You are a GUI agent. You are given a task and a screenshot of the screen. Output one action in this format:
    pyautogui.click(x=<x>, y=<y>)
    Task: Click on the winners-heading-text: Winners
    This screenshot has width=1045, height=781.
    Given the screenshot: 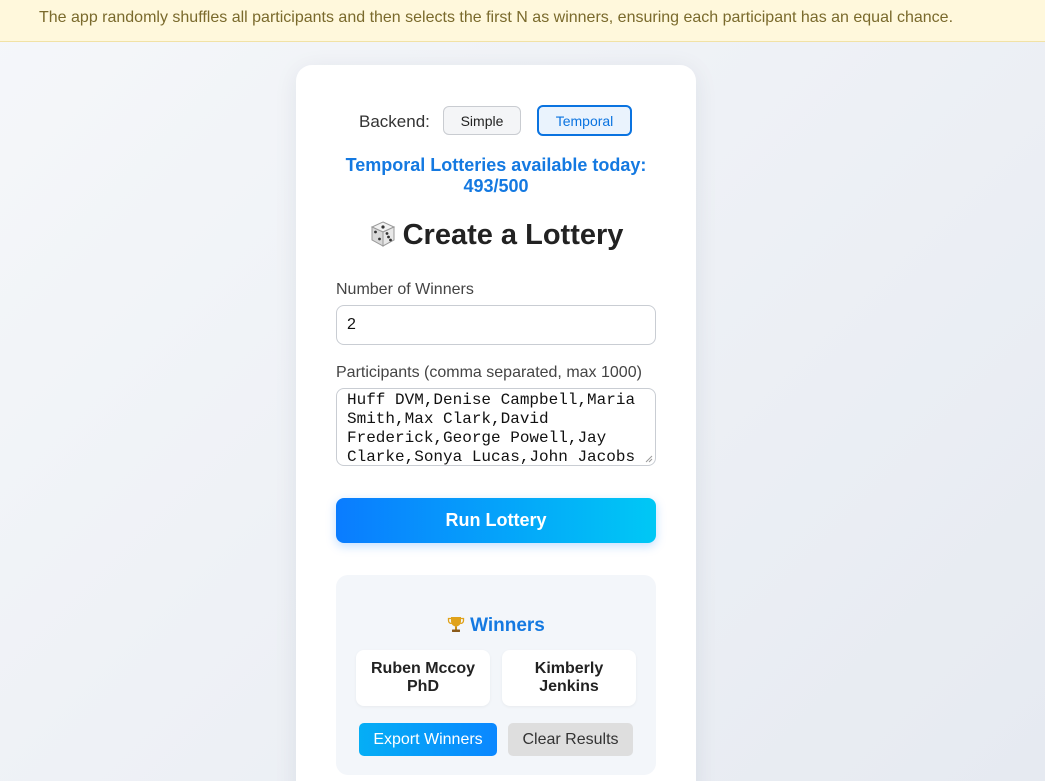 What is the action you would take?
    pyautogui.click(x=507, y=625)
    